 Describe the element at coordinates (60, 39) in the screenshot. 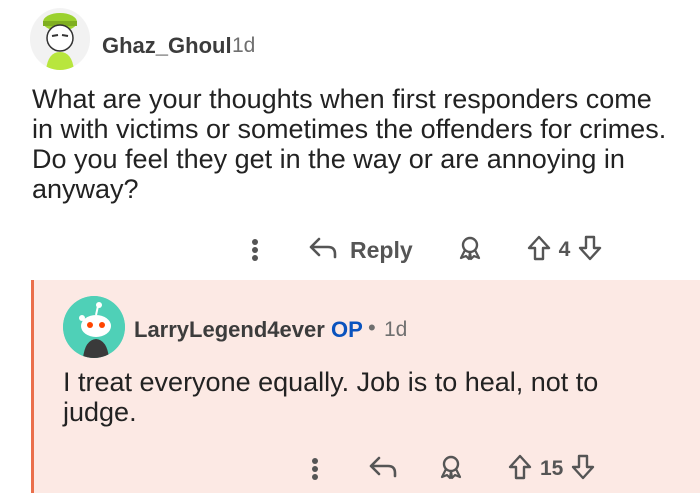

I see `user-avatar` at that location.